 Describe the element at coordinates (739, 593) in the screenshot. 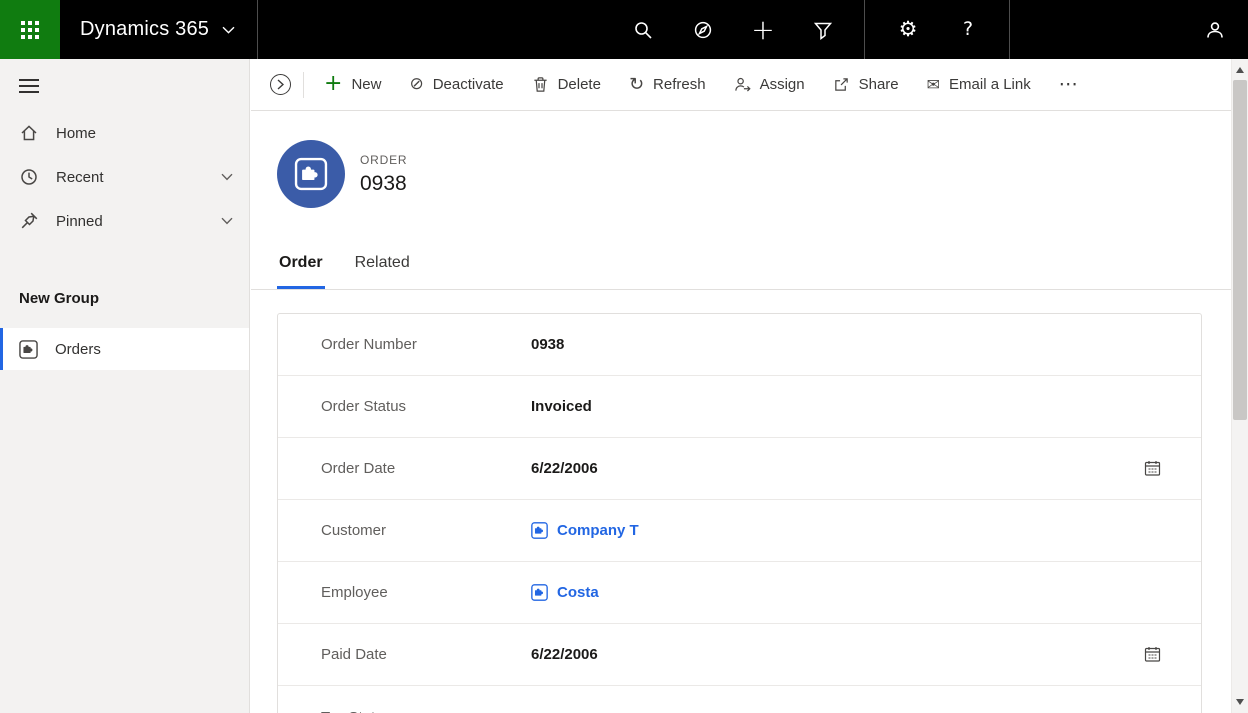

I see `field-row-employee: Employee Costa` at that location.